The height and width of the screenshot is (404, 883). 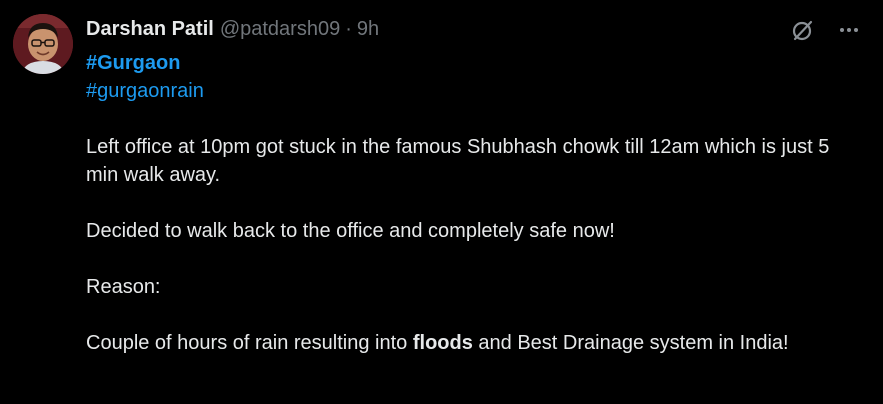 What do you see at coordinates (123, 287) in the screenshot?
I see `tweet-paragraph-3: Reason:` at bounding box center [123, 287].